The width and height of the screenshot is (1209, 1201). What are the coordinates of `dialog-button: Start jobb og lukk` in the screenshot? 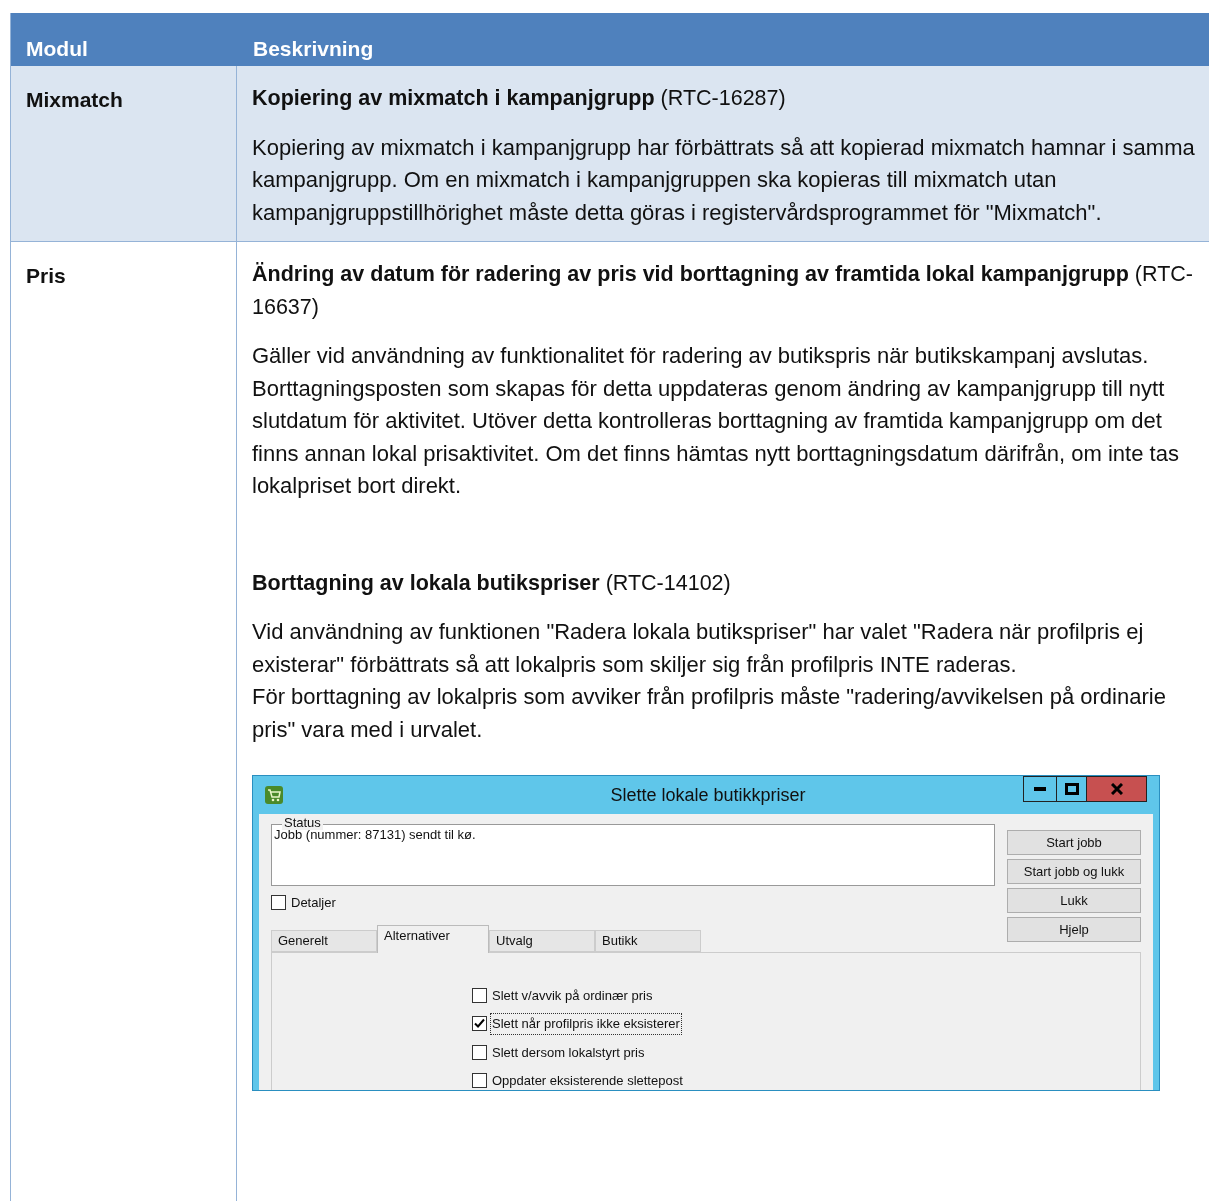 It's located at (1074, 871).